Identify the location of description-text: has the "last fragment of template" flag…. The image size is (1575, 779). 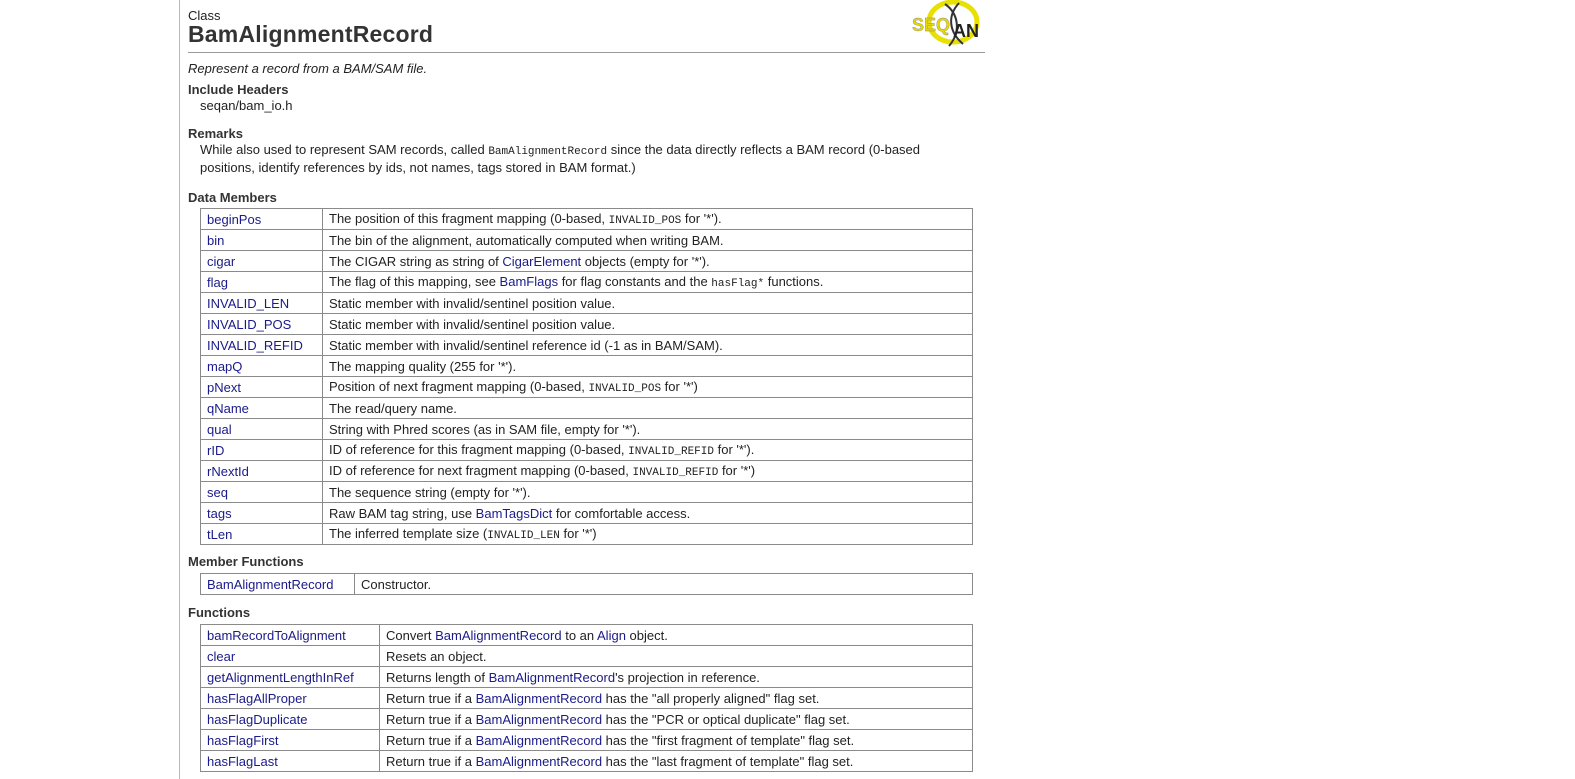
(728, 761).